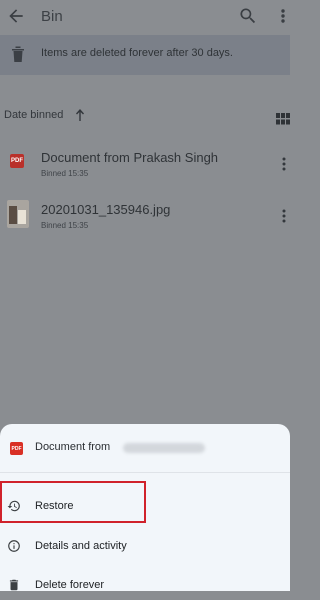  What do you see at coordinates (16, 16) in the screenshot?
I see `arrow-back-icon` at bounding box center [16, 16].